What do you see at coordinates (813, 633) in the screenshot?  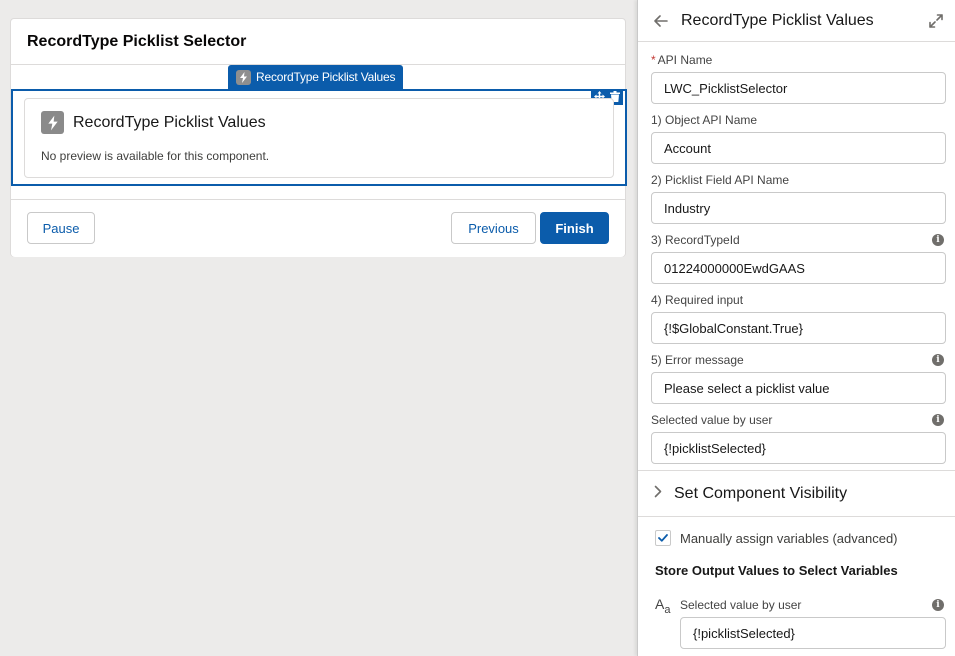 I see `output-variable-input: {!picklistSelected}` at bounding box center [813, 633].